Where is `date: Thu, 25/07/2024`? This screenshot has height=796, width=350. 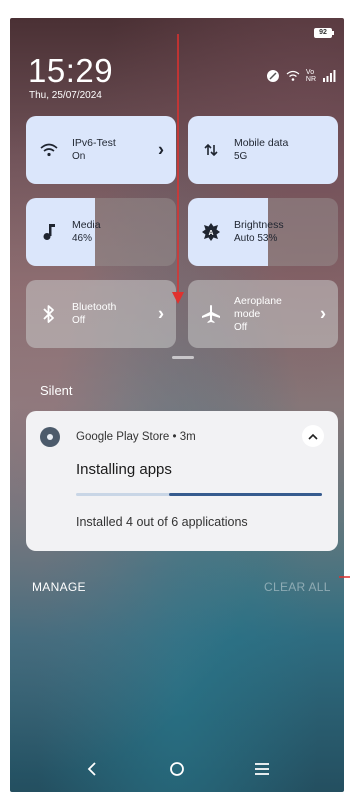 date: Thu, 25/07/2024 is located at coordinates (65, 95).